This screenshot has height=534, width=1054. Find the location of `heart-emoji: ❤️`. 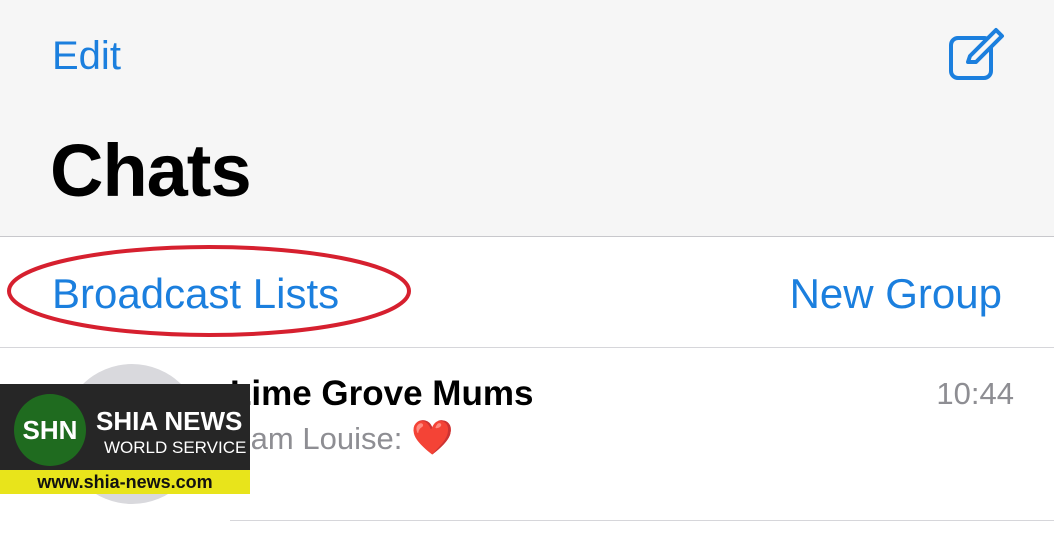

heart-emoji: ❤️ is located at coordinates (432, 438).